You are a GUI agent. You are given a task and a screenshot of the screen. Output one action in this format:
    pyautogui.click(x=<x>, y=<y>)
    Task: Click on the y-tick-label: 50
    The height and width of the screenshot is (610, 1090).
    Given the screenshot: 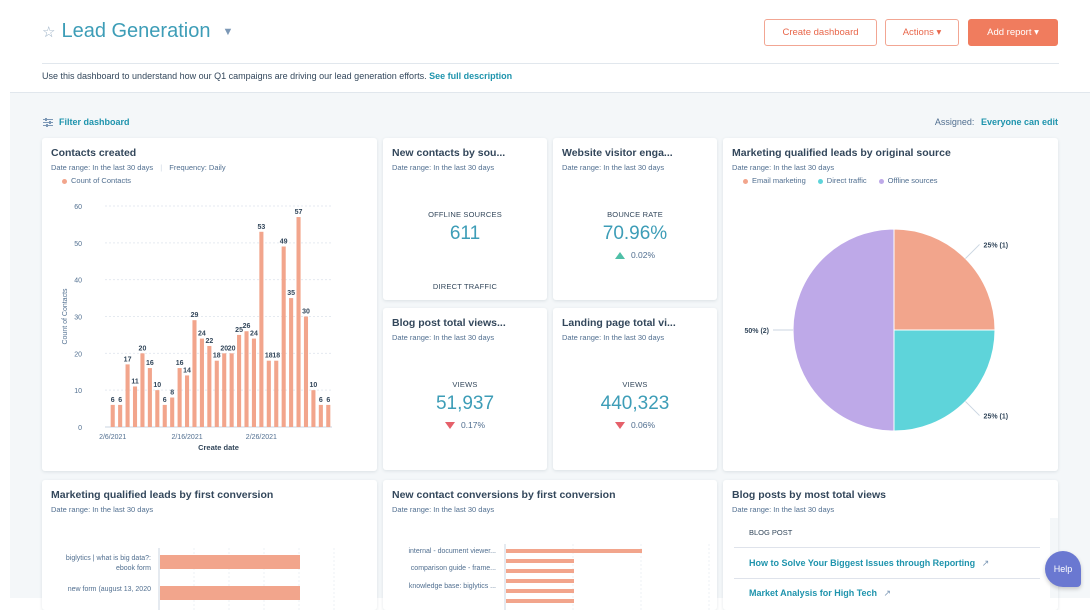 What is the action you would take?
    pyautogui.click(x=78, y=244)
    